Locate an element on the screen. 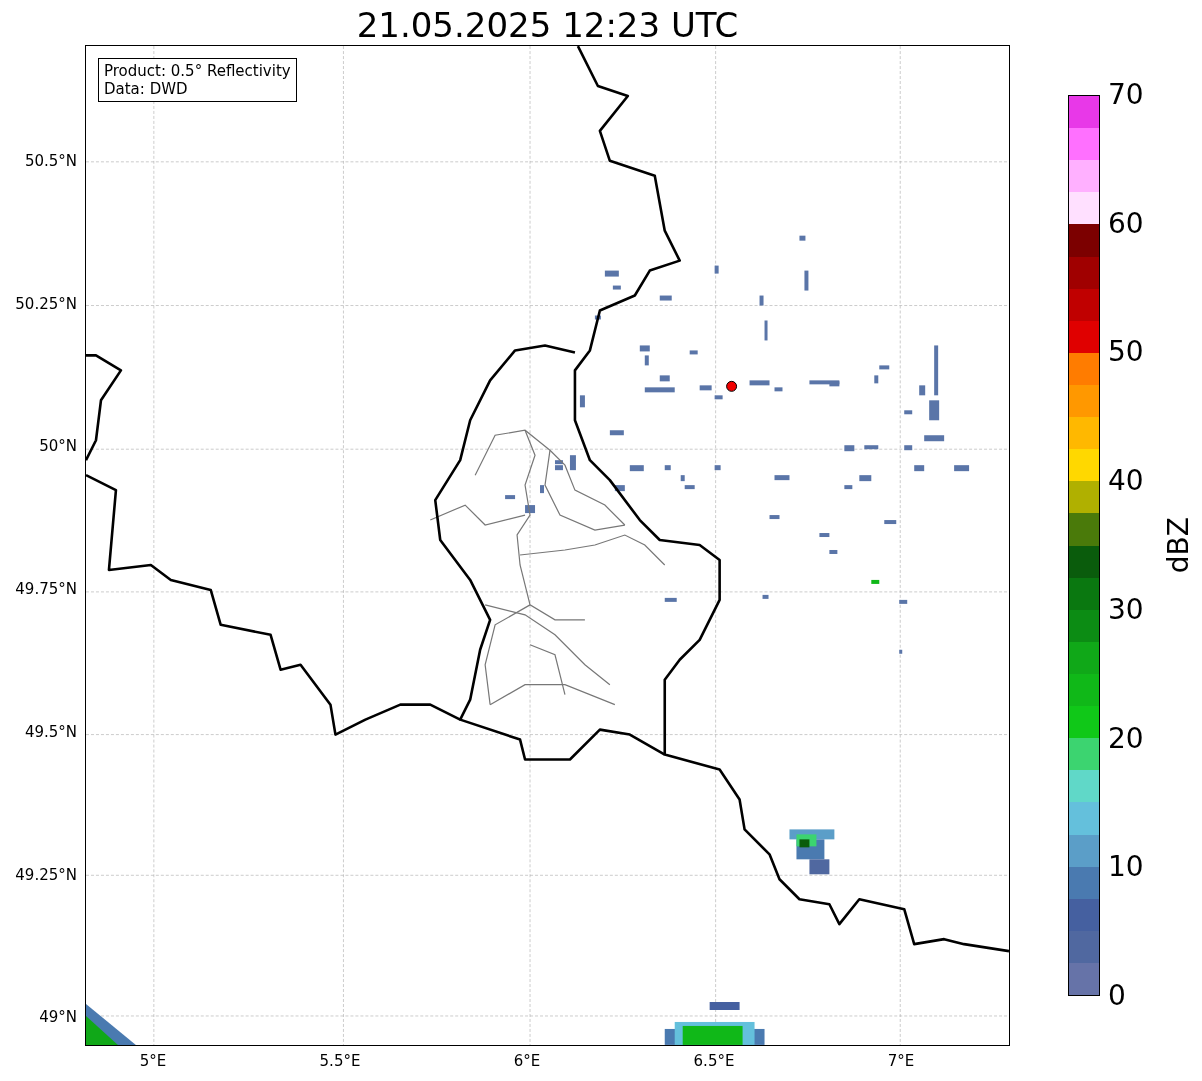 This screenshot has width=1202, height=1081. colorbar-tick-label: 10 is located at coordinates (1126, 867).